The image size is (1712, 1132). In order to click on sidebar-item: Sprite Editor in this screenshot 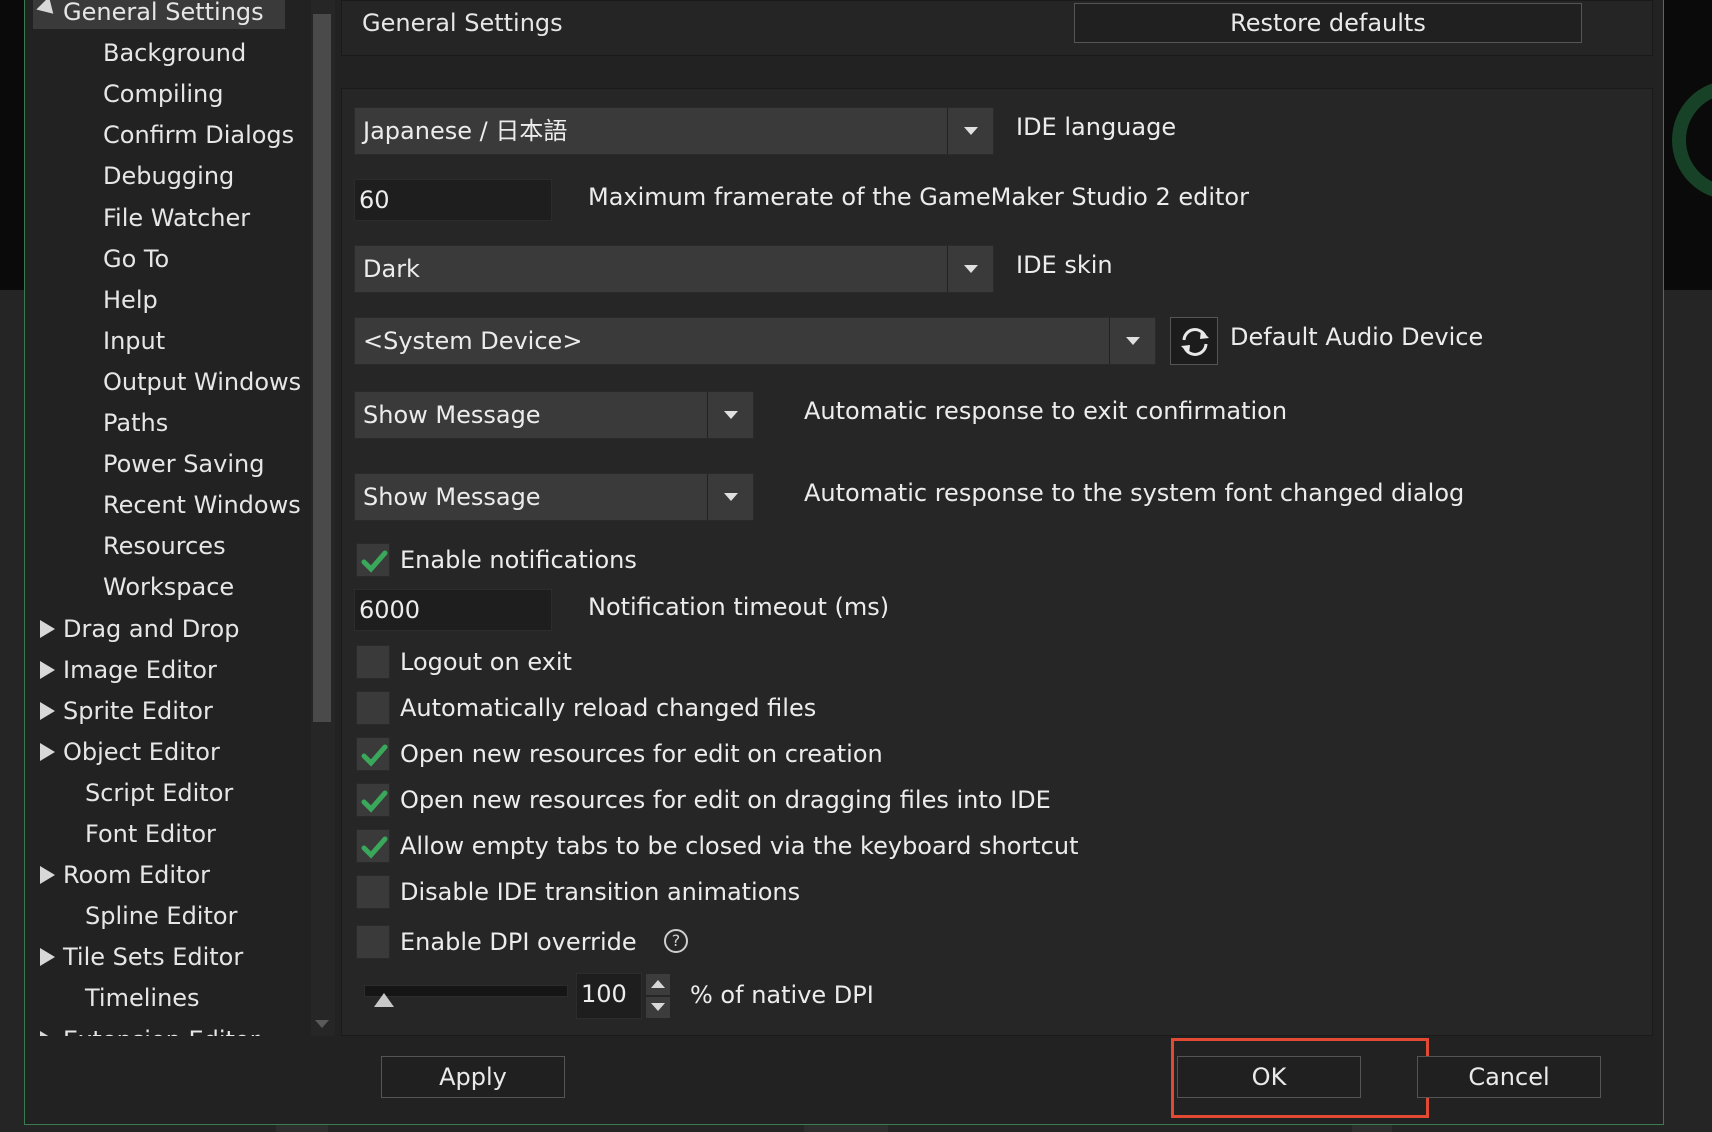, I will do `click(159, 711)`.